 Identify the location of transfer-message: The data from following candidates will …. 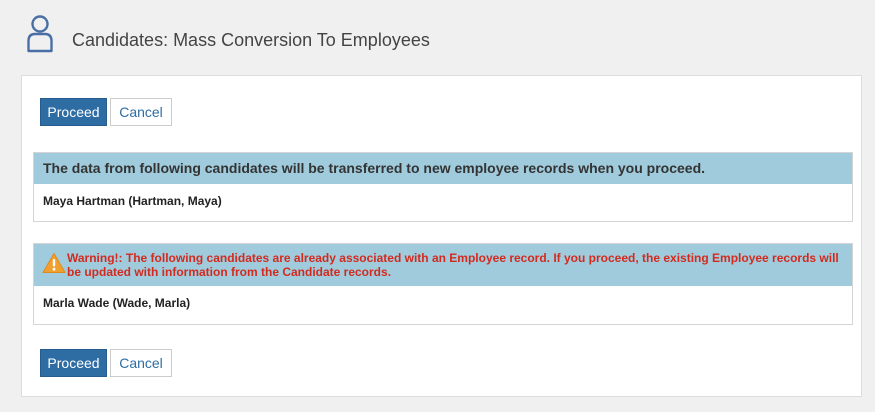
(374, 168).